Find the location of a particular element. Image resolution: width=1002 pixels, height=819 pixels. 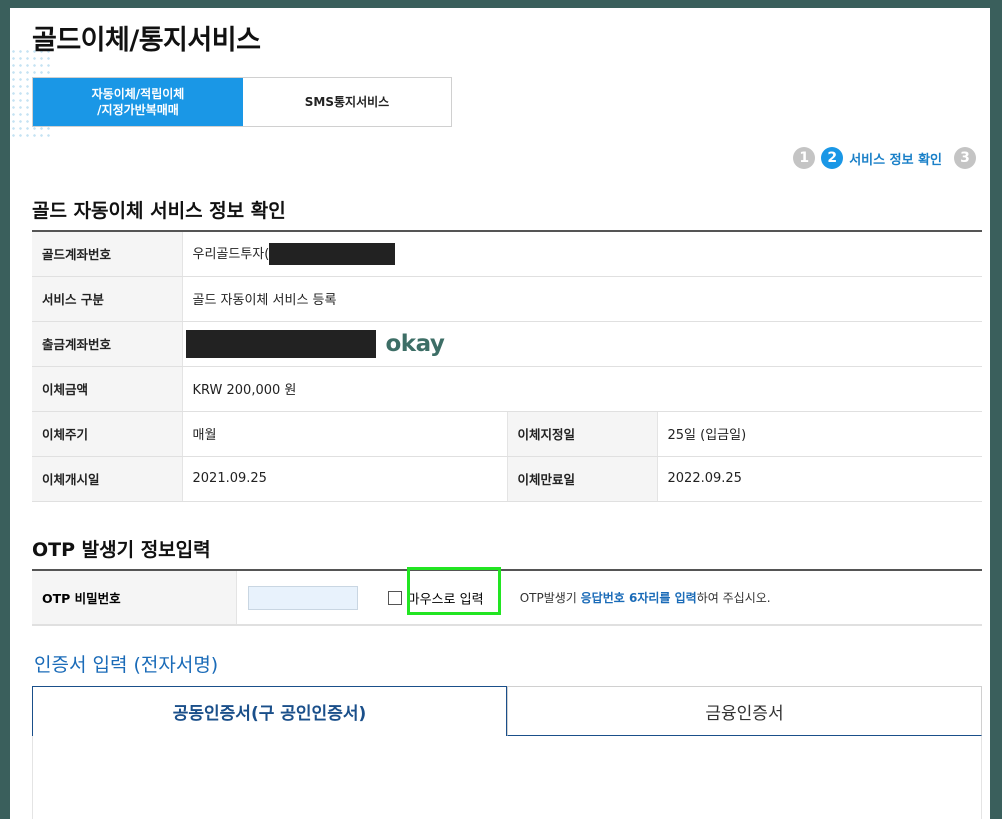

otp-note-suffix: 하여 주십시오. is located at coordinates (733, 598).